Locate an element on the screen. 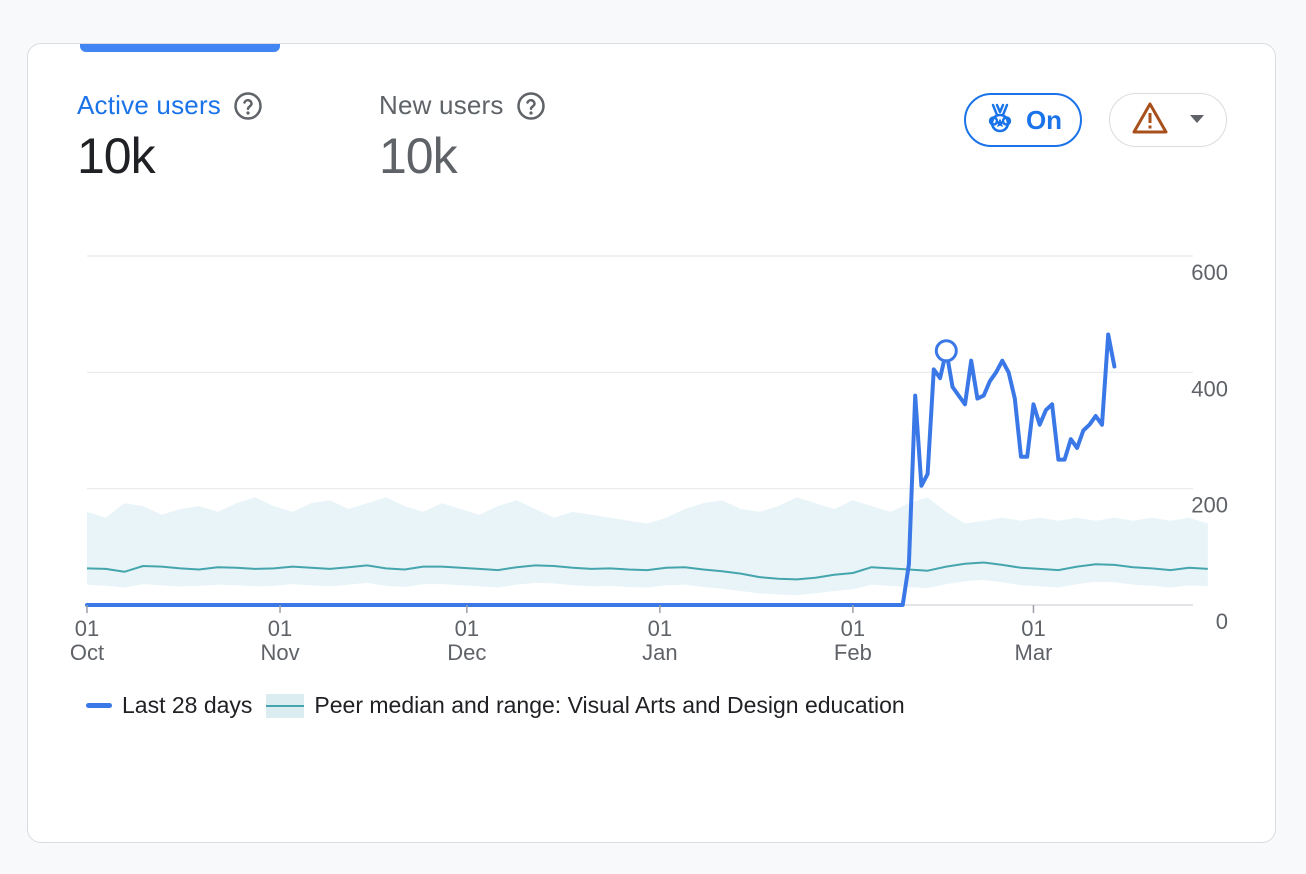 This screenshot has width=1306, height=874. highlight-point is located at coordinates (946, 351).